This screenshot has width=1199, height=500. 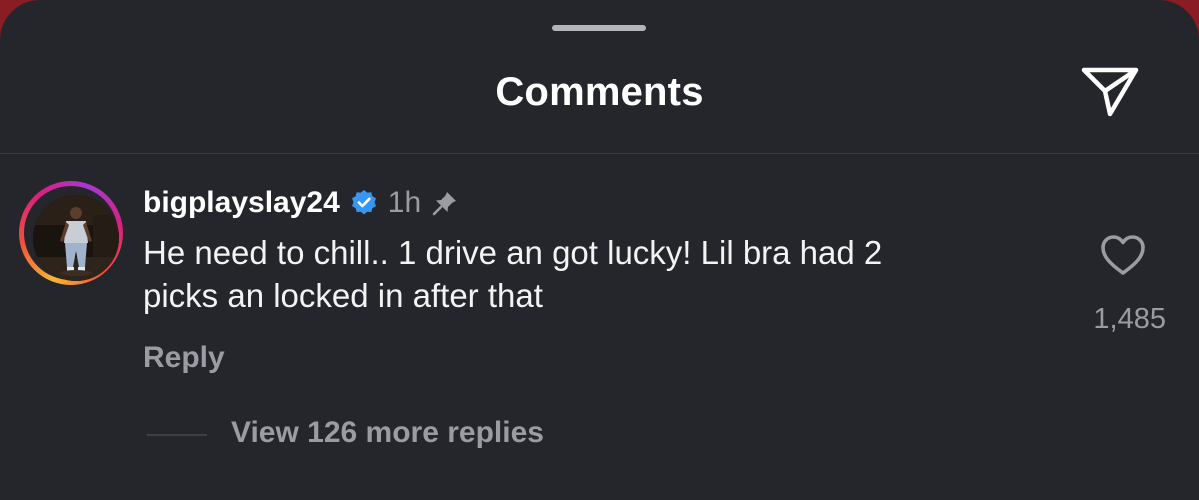 I want to click on paper-plane-icon, so click(x=1110, y=92).